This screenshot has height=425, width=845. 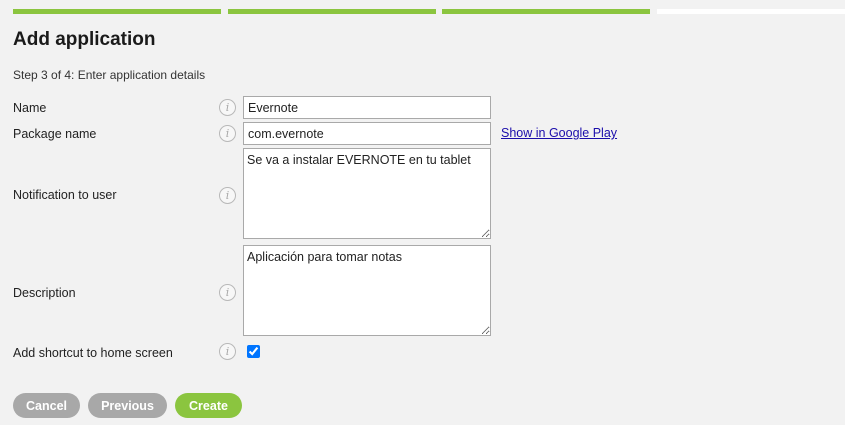 I want to click on package-name-label: Package name, so click(x=55, y=134).